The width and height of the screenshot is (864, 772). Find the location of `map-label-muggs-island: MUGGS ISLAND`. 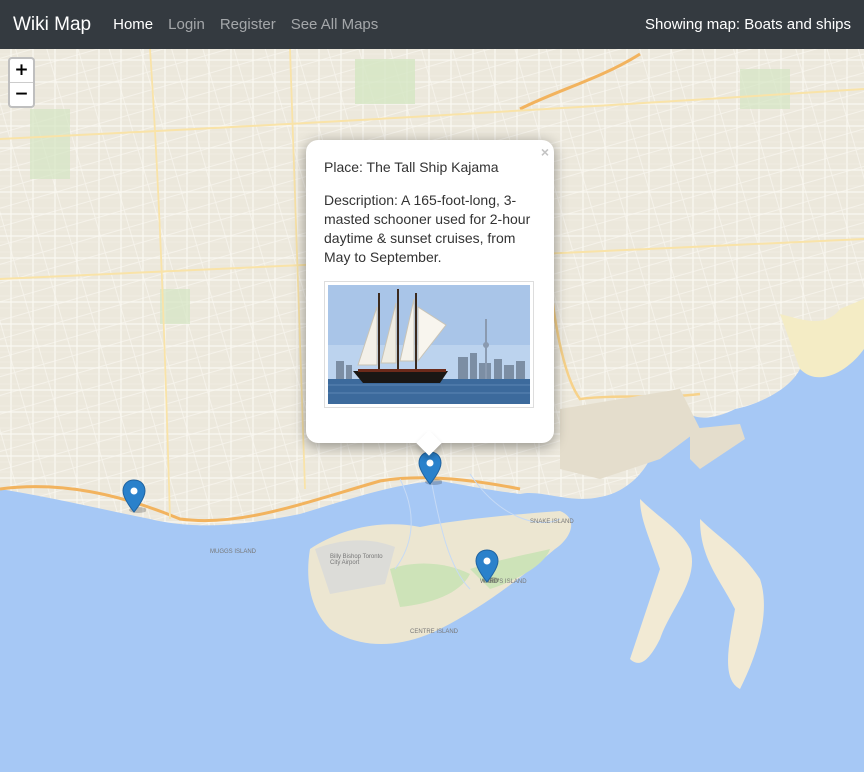

map-label-muggs-island: MUGGS ISLAND is located at coordinates (233, 552).